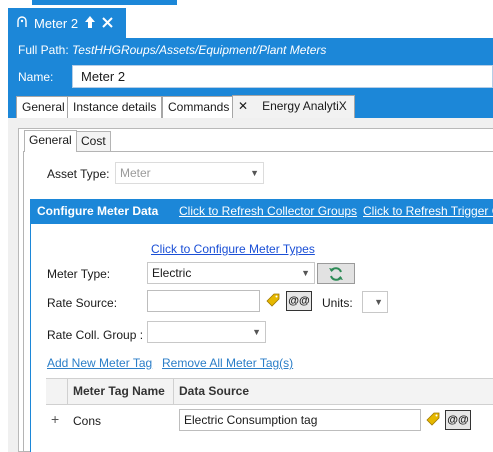 The image size is (493, 452). I want to click on configure-title: Configure Meter Data, so click(98, 211).